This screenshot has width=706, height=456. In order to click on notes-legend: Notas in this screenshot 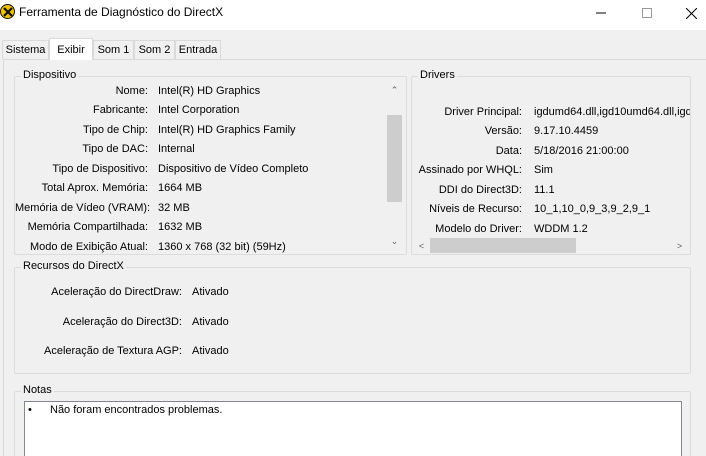, I will do `click(37, 390)`.